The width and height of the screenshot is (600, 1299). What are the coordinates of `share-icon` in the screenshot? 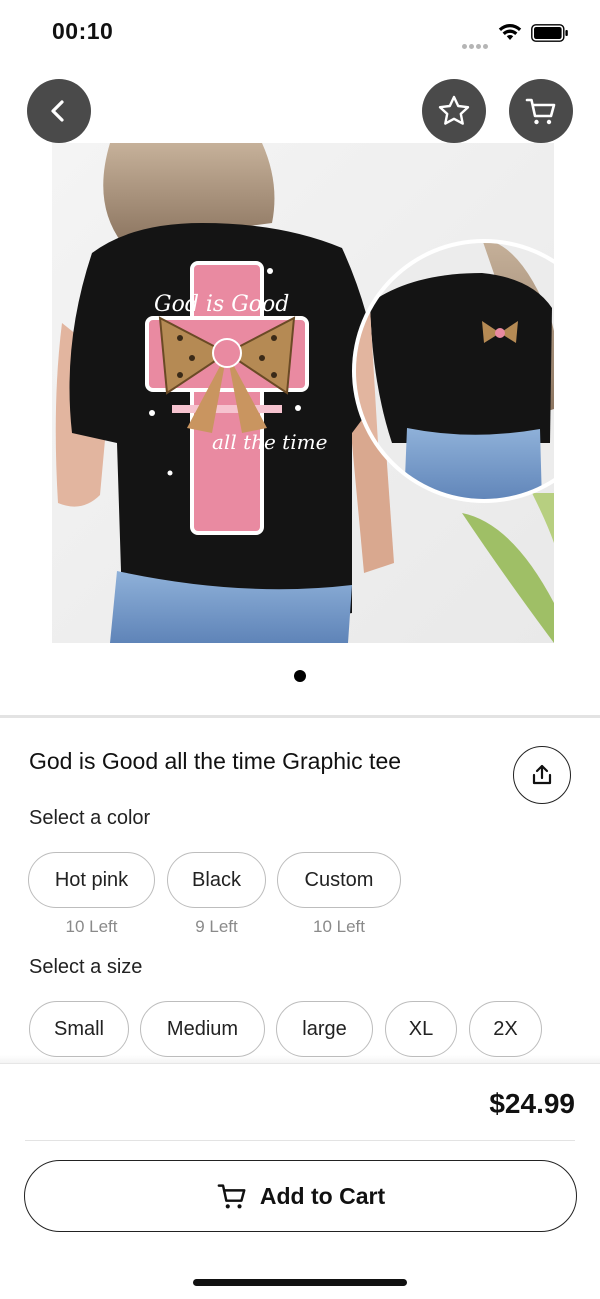 It's located at (542, 774).